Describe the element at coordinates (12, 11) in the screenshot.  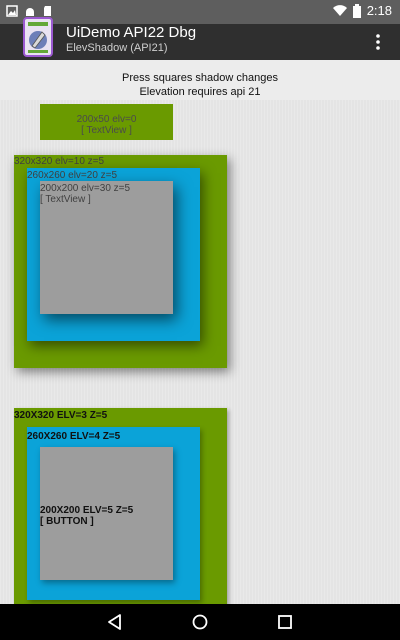
I see `photo-icon` at that location.